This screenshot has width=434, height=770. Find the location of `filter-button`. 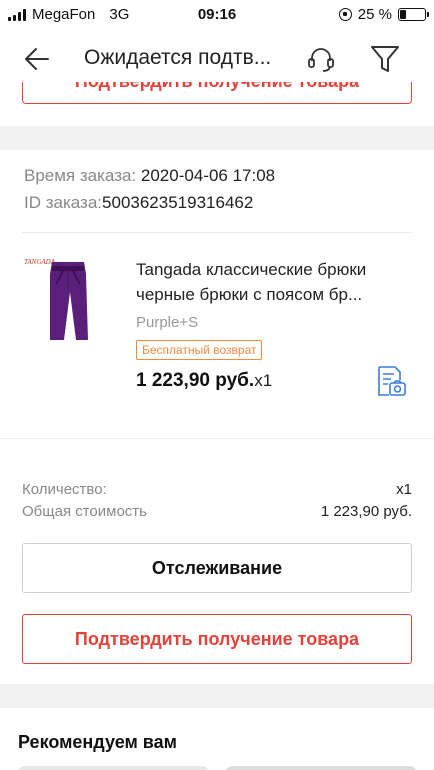

filter-button is located at coordinates (385, 59).